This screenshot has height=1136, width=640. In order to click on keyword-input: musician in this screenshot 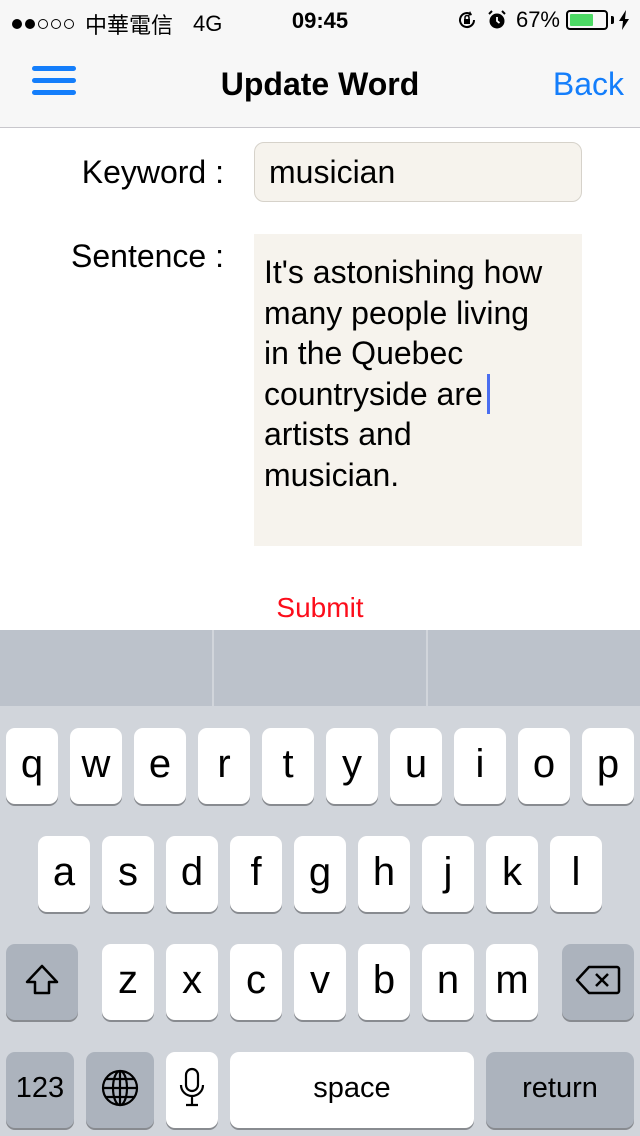, I will do `click(418, 172)`.